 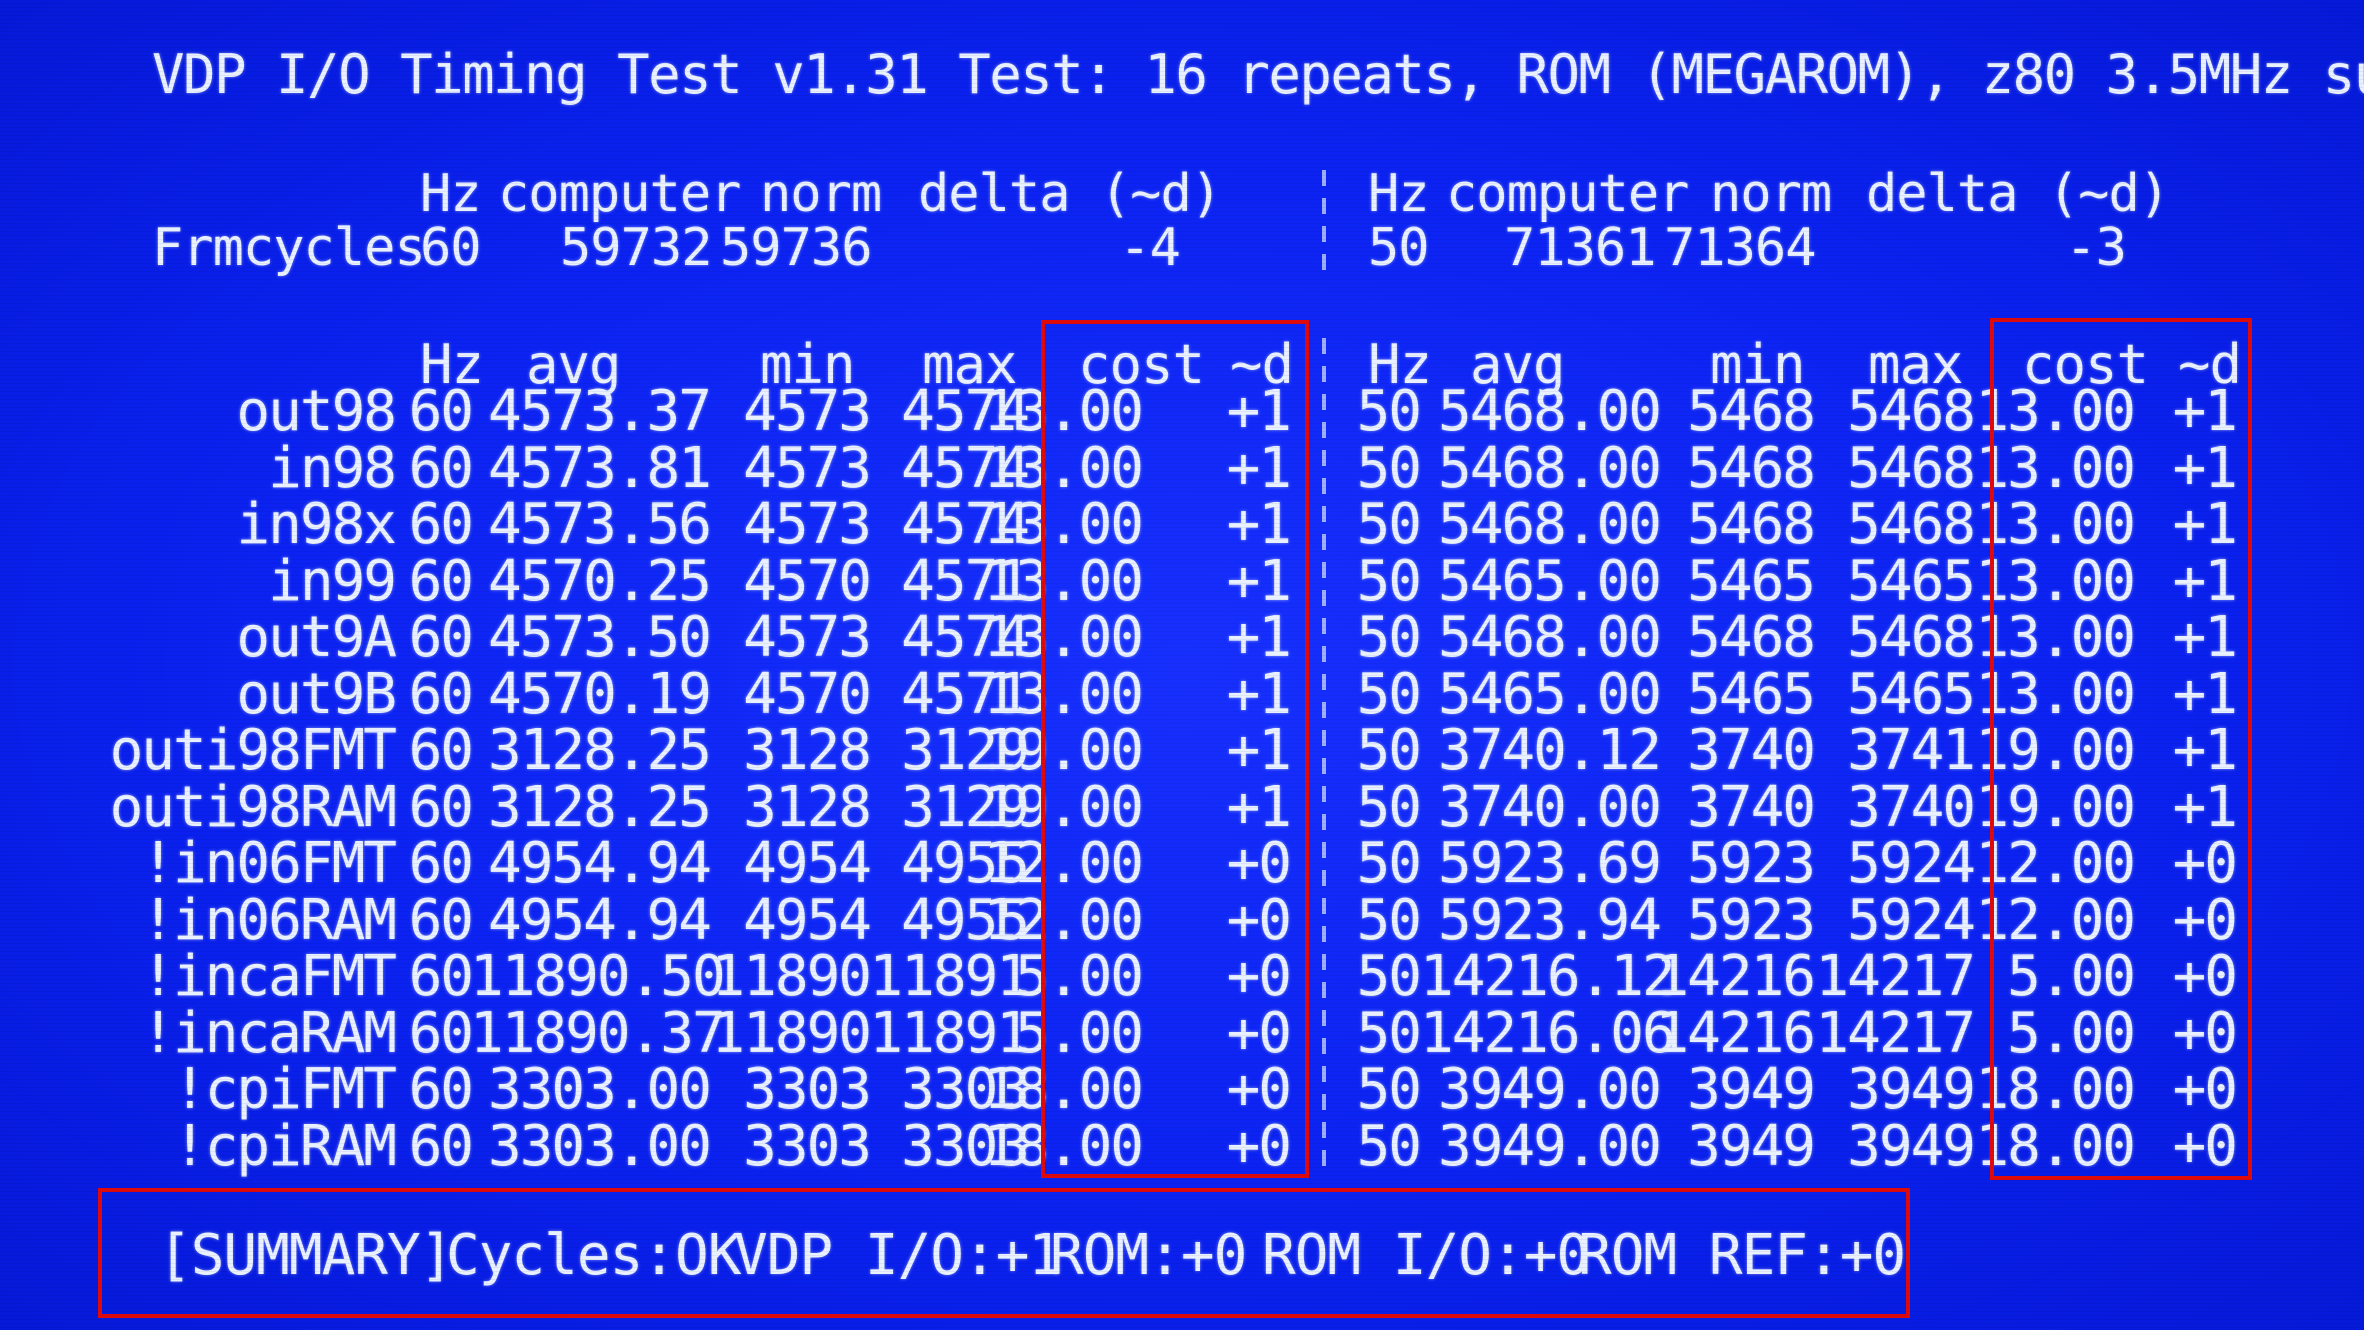 What do you see at coordinates (451, 194) in the screenshot?
I see `frame-header-hz-left: Hz` at bounding box center [451, 194].